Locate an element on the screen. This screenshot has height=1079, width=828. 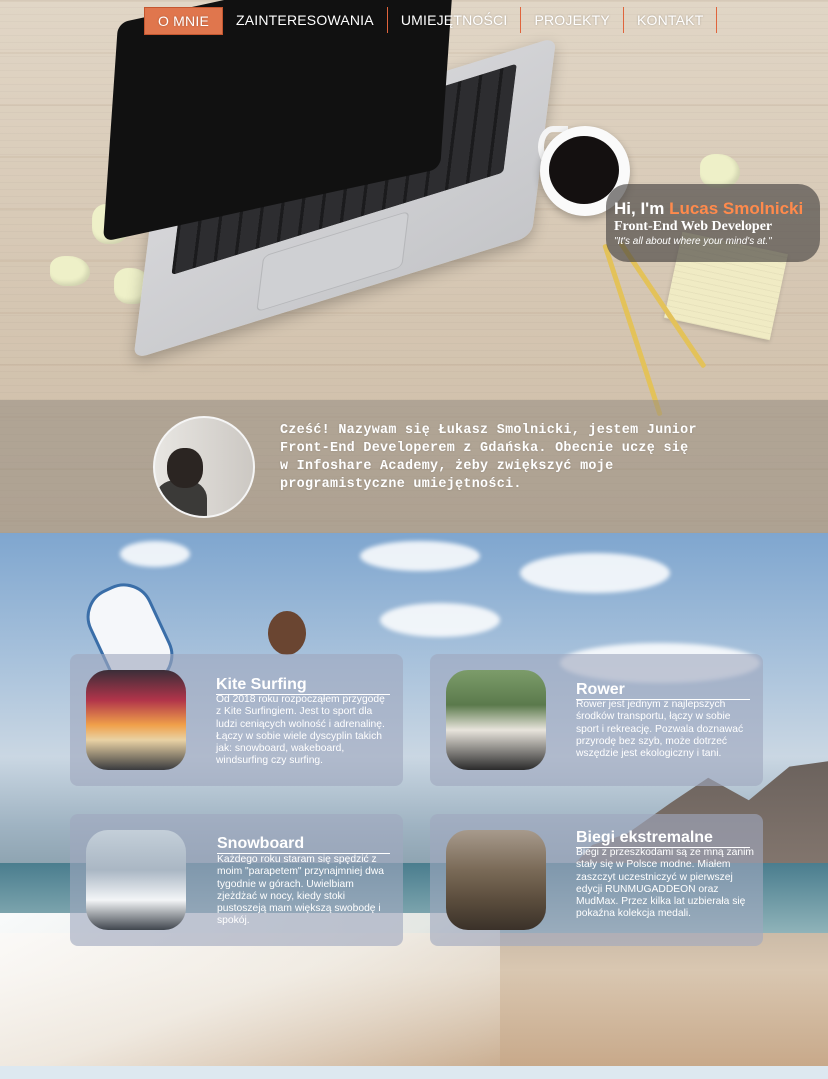
hobby-photo-kite is located at coordinates (136, 720).